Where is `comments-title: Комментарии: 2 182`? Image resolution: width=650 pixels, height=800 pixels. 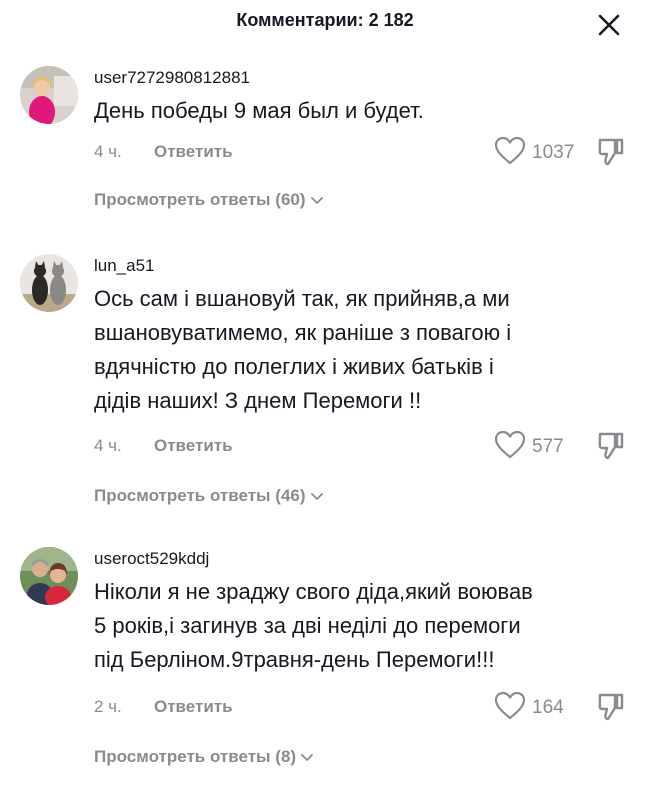 comments-title: Комментарии: 2 182 is located at coordinates (325, 20).